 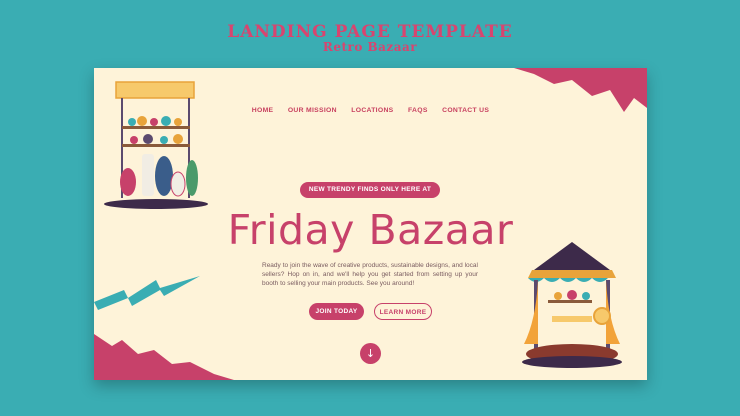 What do you see at coordinates (156, 145) in the screenshot?
I see `market-shelf-illustration` at bounding box center [156, 145].